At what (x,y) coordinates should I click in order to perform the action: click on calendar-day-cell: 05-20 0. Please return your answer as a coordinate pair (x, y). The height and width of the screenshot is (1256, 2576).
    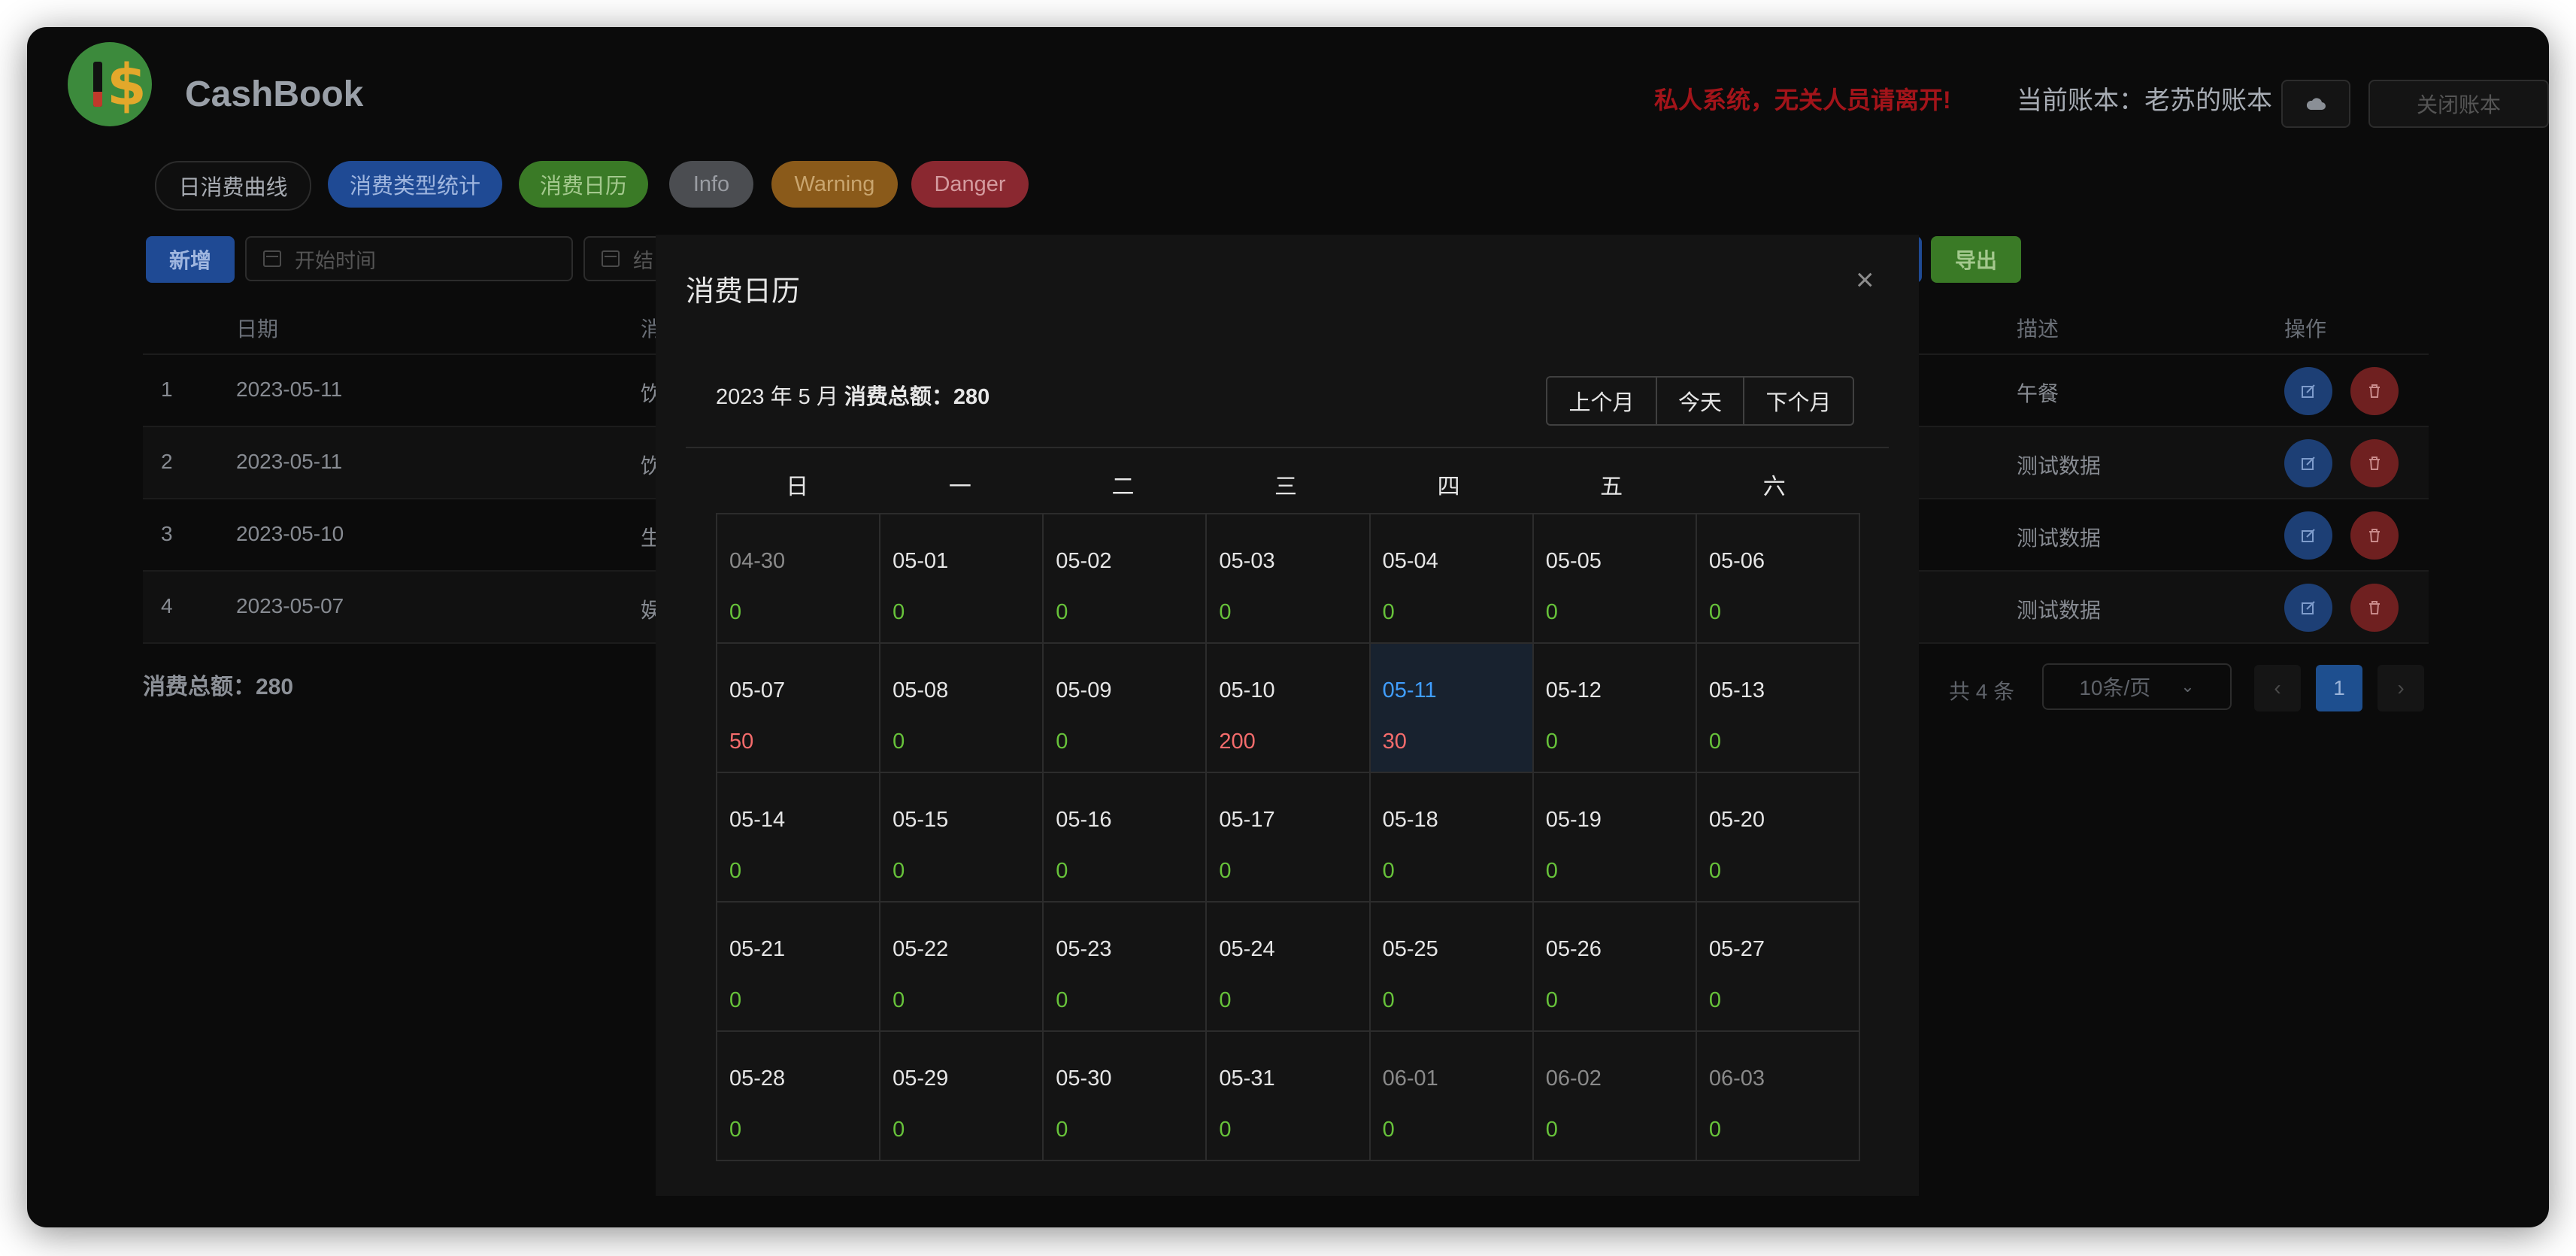
    Looking at the image, I should click on (1778, 838).